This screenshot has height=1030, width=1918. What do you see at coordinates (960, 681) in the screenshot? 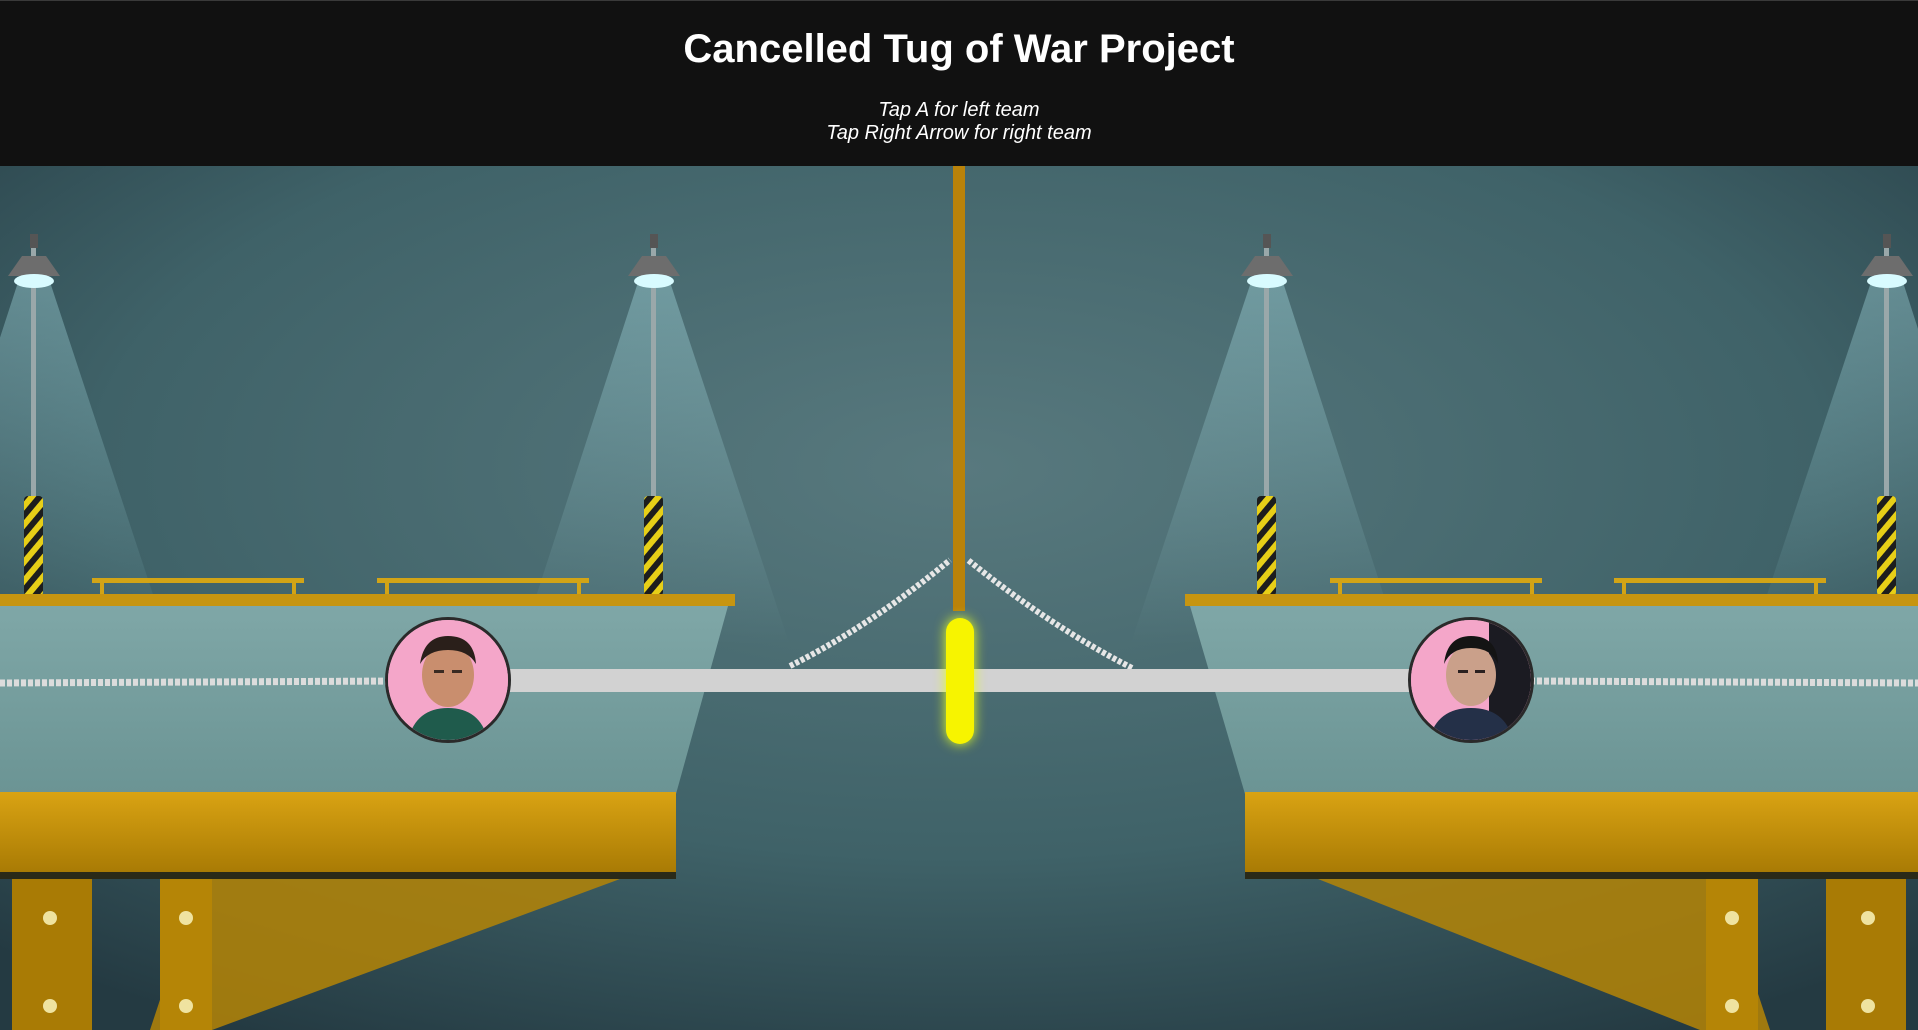
I see `center-marker` at bounding box center [960, 681].